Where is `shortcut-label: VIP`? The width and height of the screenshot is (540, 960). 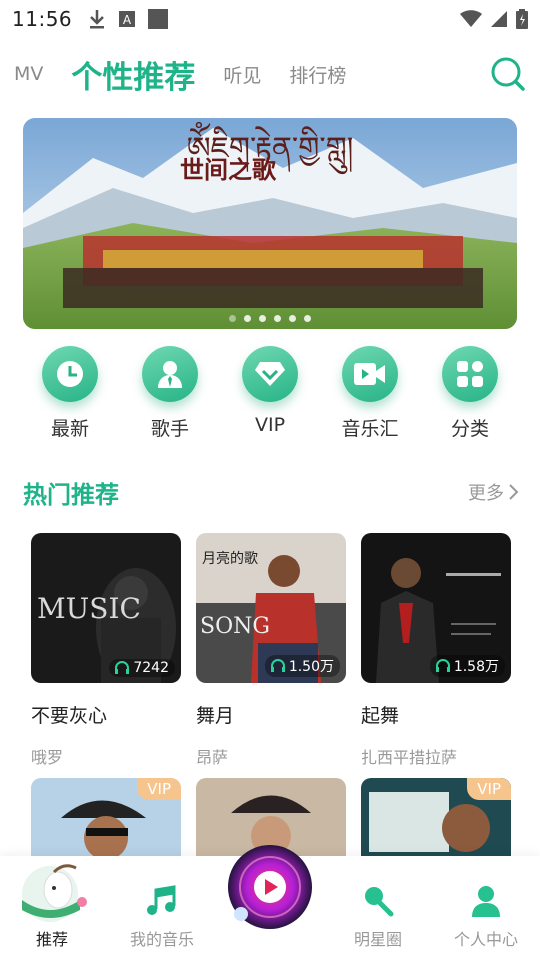
shortcut-label: VIP is located at coordinates (270, 425).